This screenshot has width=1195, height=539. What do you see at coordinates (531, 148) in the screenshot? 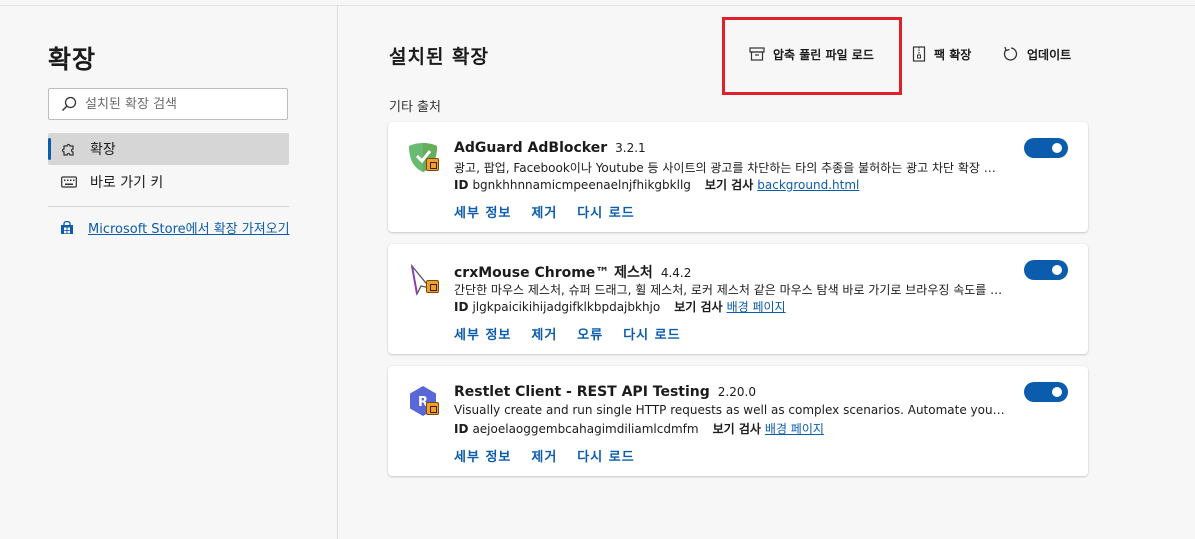
I see `extension-name-text: AdGuard AdBlocker` at bounding box center [531, 148].